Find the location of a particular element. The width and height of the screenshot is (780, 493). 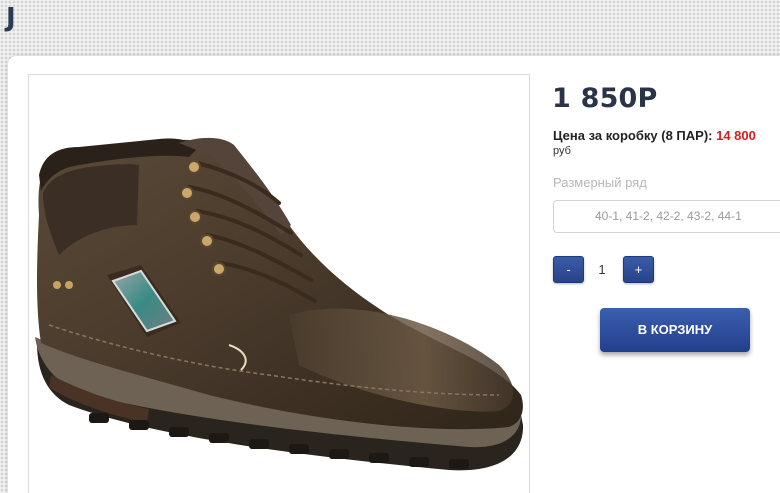

quantity-increase-button: + is located at coordinates (638, 269).